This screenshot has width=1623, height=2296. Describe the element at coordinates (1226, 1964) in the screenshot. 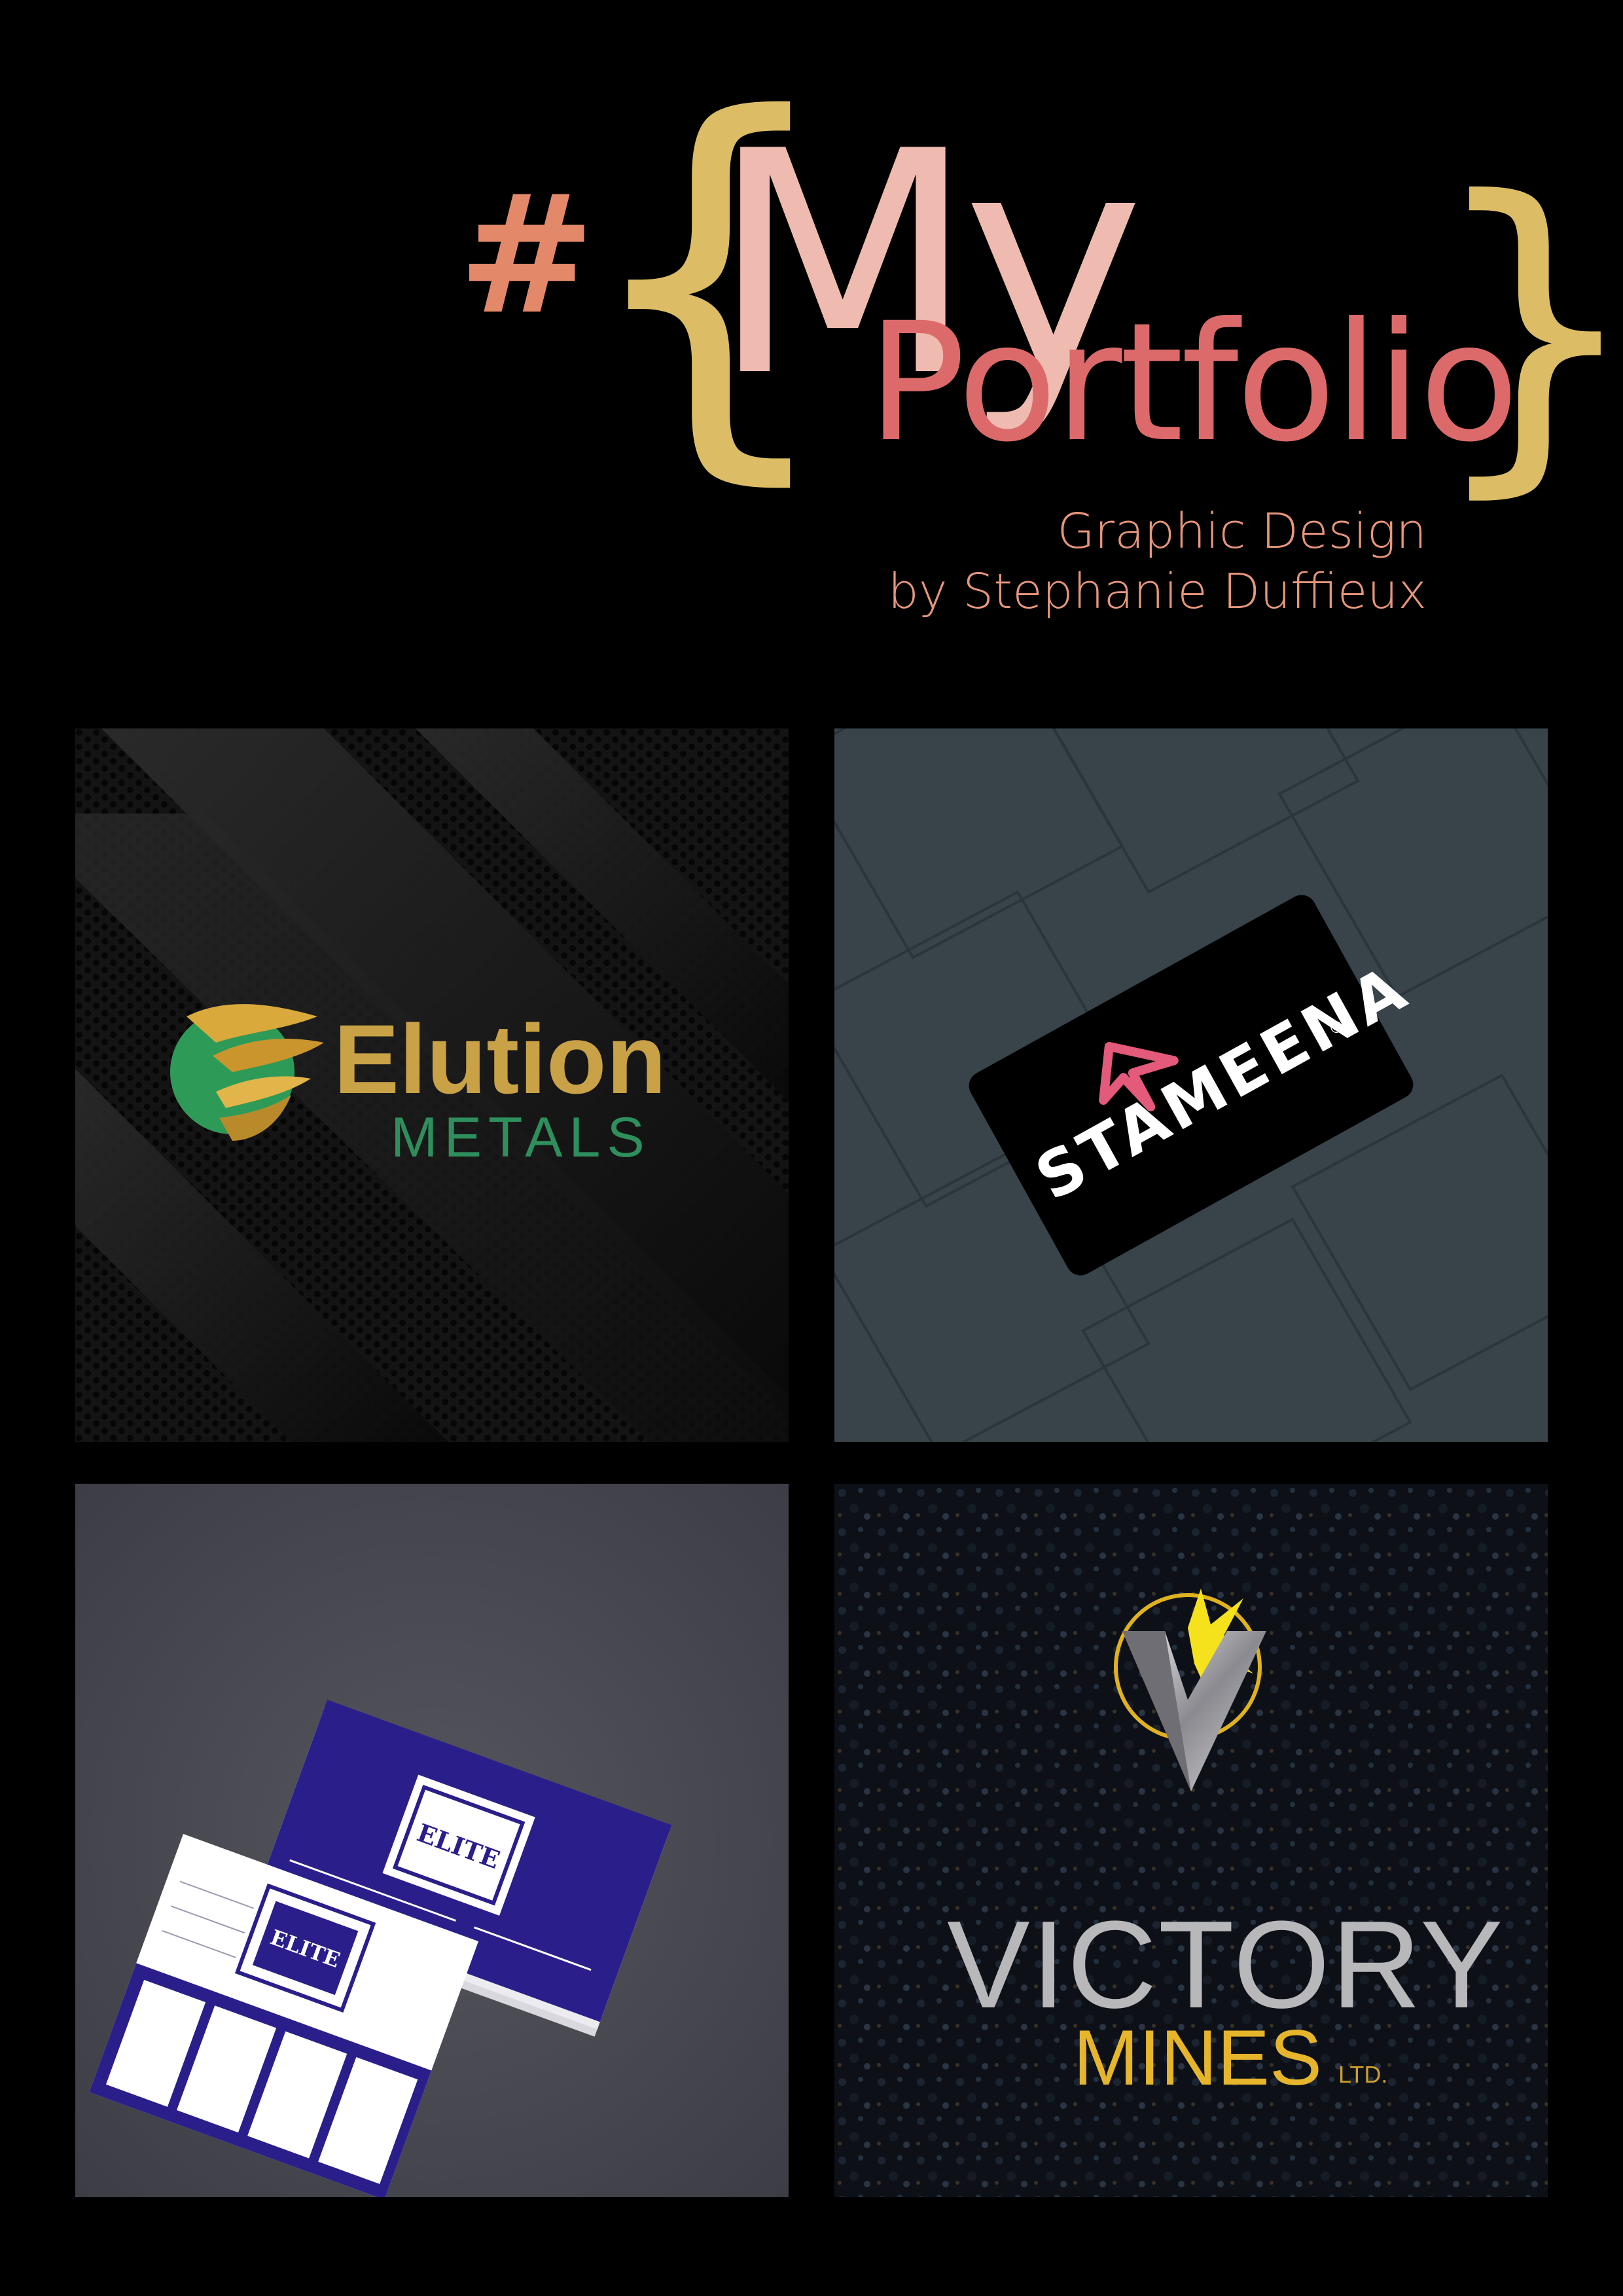

I see `victory-name: VICTORY` at that location.